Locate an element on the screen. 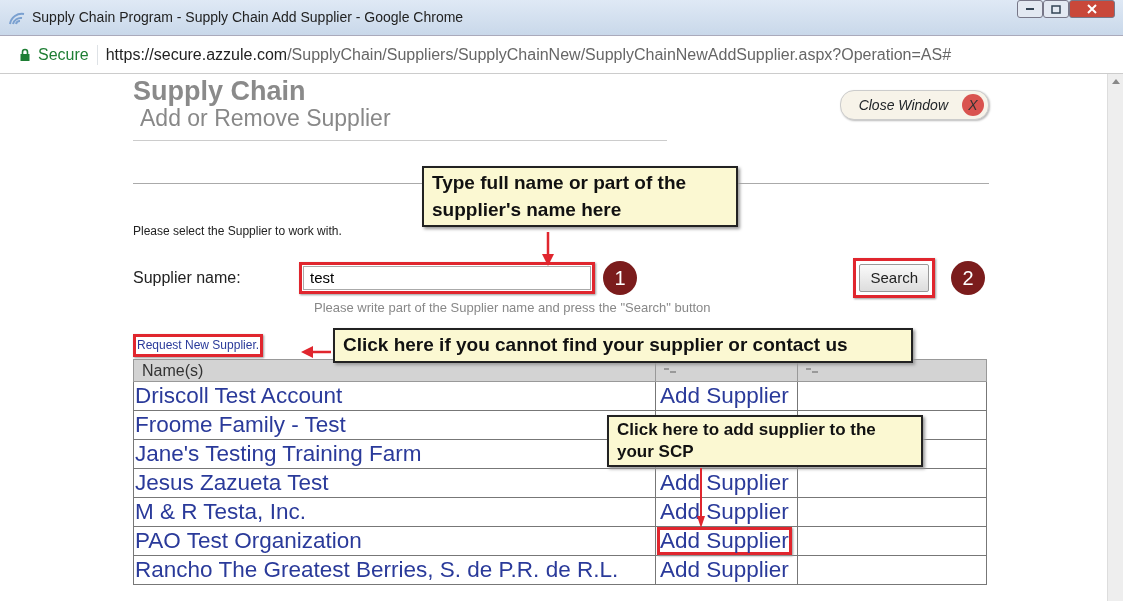 Image resolution: width=1123 pixels, height=601 pixels. page-title: Supply Chain is located at coordinates (220, 91).